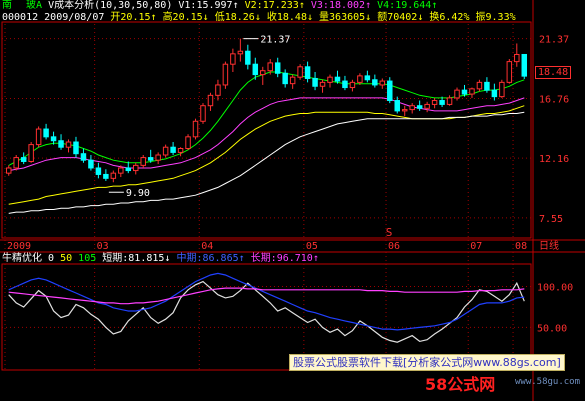  I want to click on indicator-name: V成本分析(10,30,50,80), so click(110, 5).